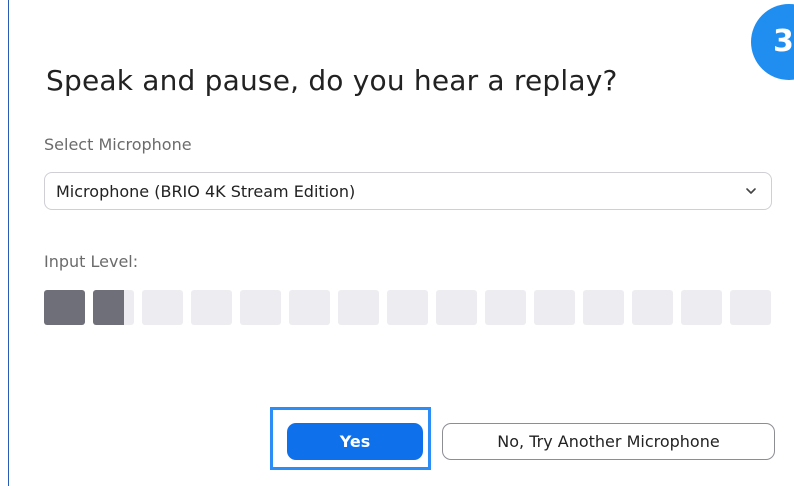  I want to click on input-level-label: Input Level:, so click(91, 261).